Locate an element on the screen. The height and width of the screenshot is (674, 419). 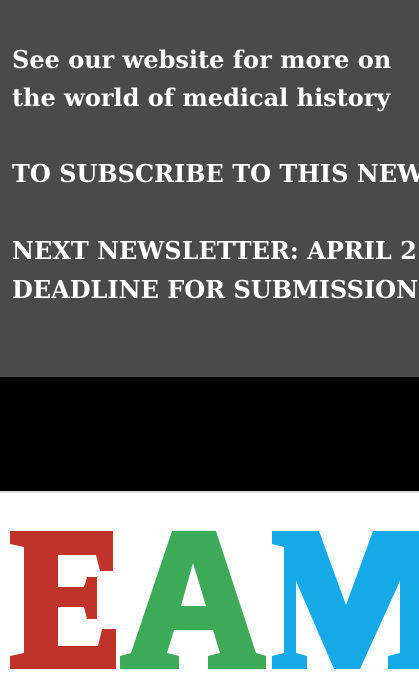
logo-letter-a is located at coordinates (193, 600).